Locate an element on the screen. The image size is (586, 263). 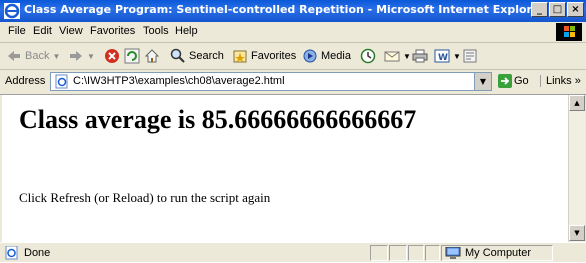
menu-file: File is located at coordinates (17, 31).